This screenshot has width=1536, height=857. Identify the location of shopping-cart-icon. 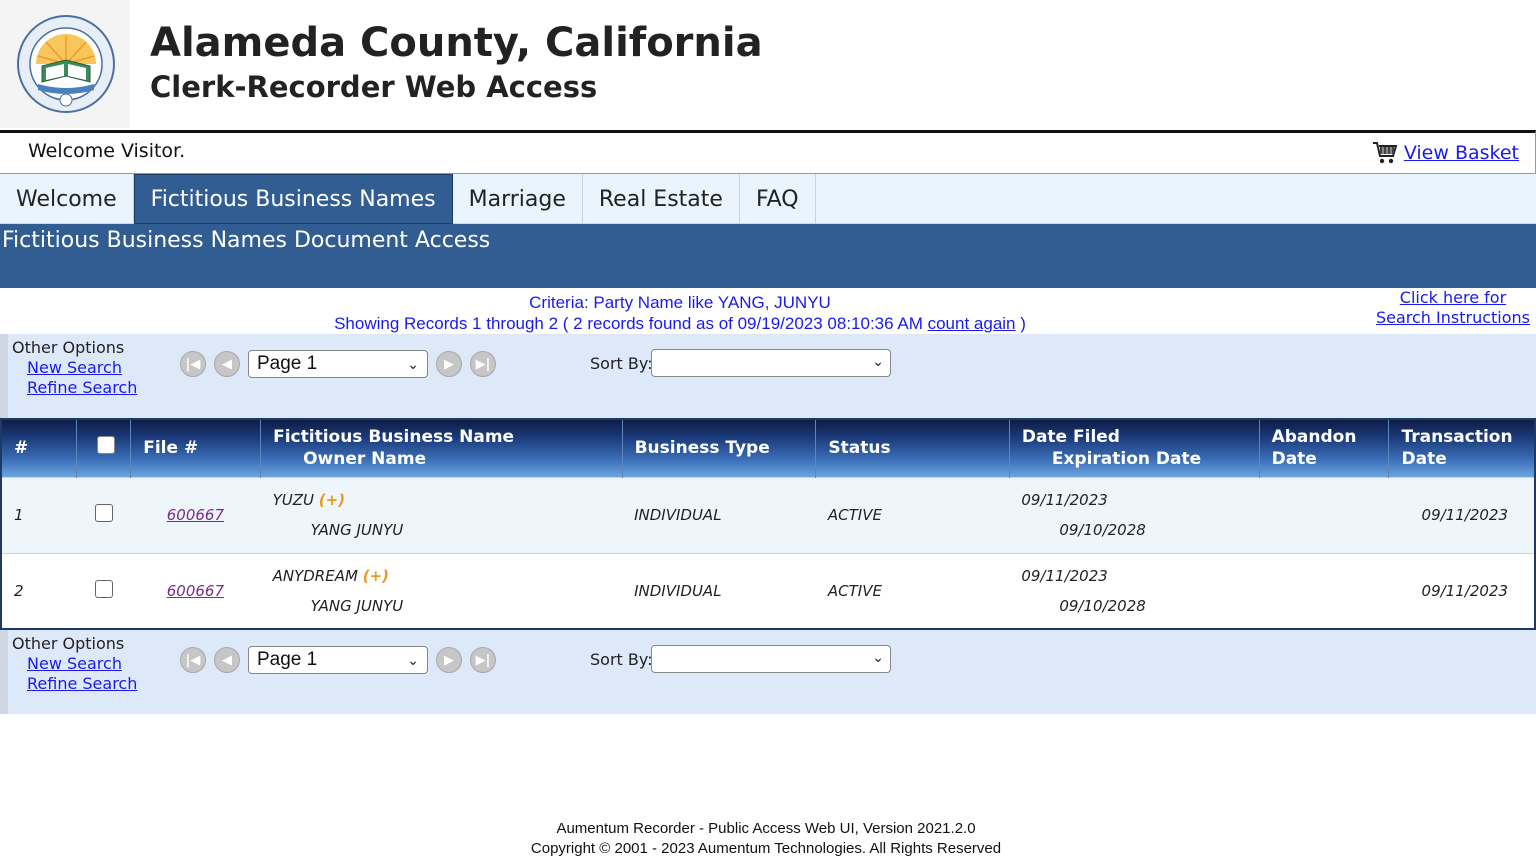
(1385, 153).